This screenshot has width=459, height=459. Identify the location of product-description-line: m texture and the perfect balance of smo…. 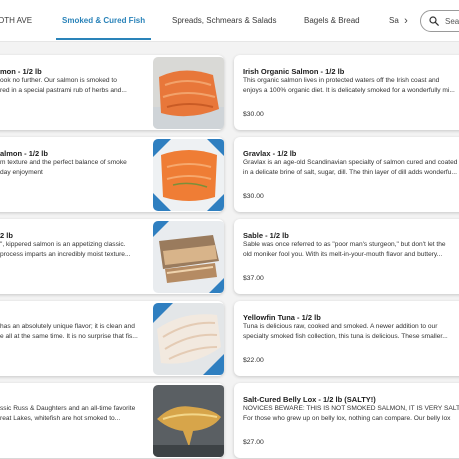
(63, 162).